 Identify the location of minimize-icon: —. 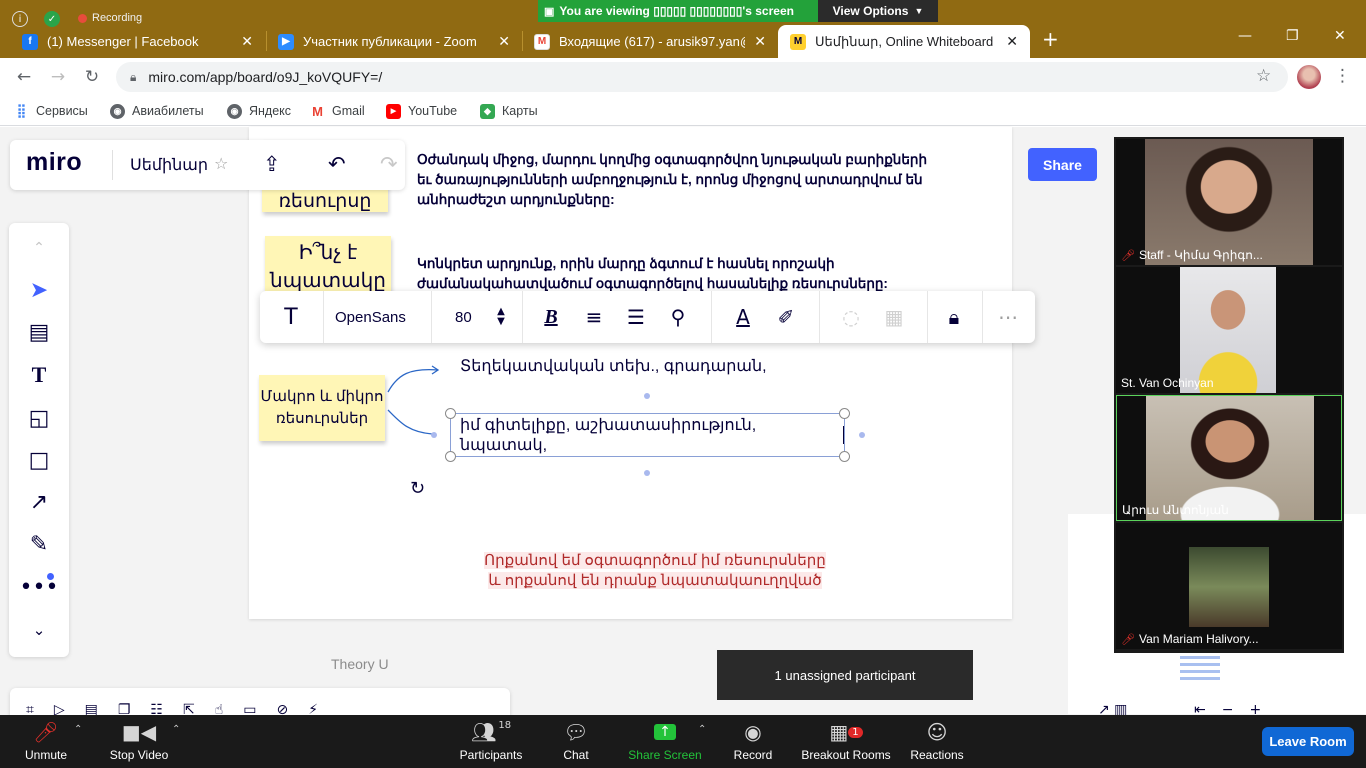
(1245, 36).